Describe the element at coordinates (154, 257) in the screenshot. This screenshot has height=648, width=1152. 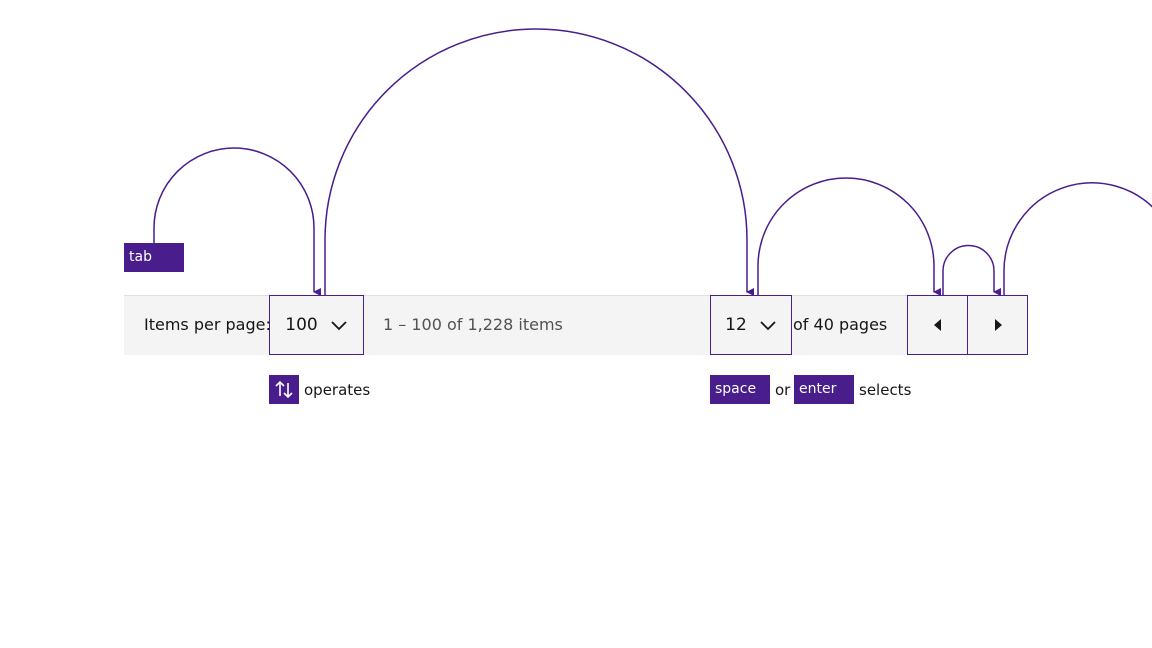
I see `tab-key-badge: tab` at that location.